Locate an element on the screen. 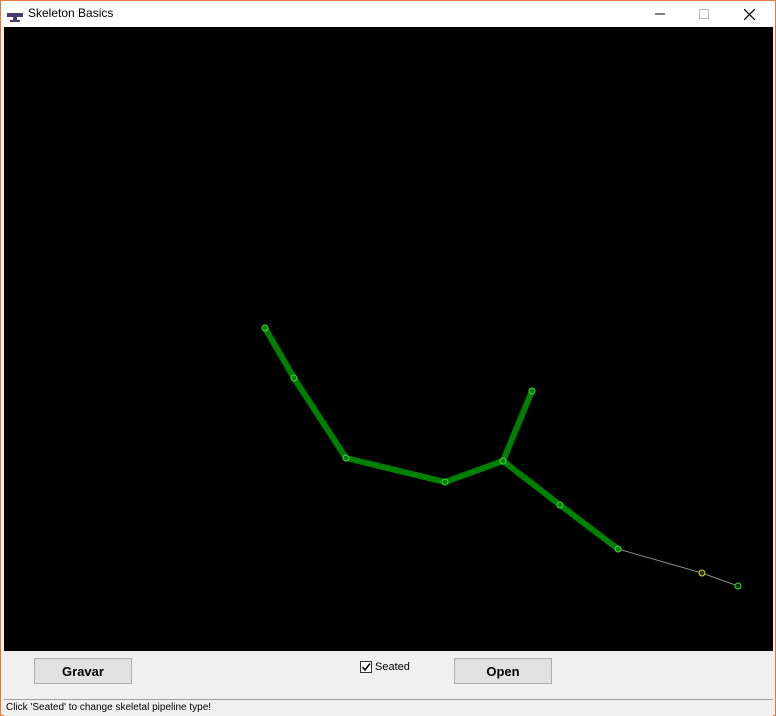 The height and width of the screenshot is (716, 776). kinect-sensor-icon is located at coordinates (15, 15).